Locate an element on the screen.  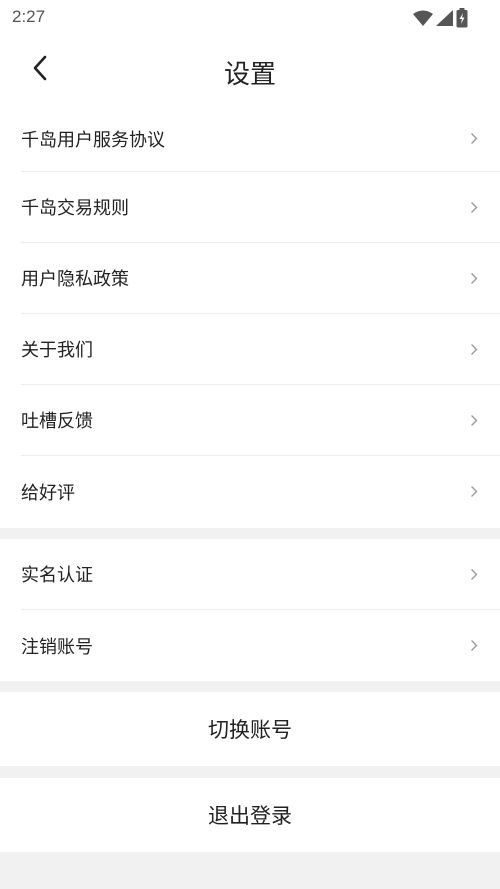
switch-account-button: 切换账号 is located at coordinates (250, 729).